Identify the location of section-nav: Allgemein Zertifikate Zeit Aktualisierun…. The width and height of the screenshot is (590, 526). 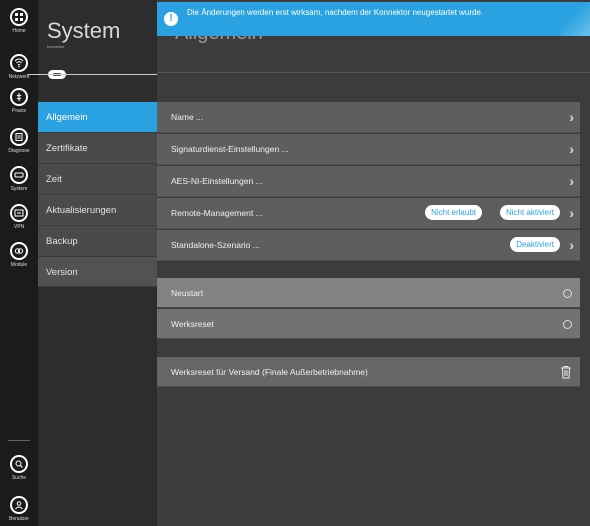
(97, 194).